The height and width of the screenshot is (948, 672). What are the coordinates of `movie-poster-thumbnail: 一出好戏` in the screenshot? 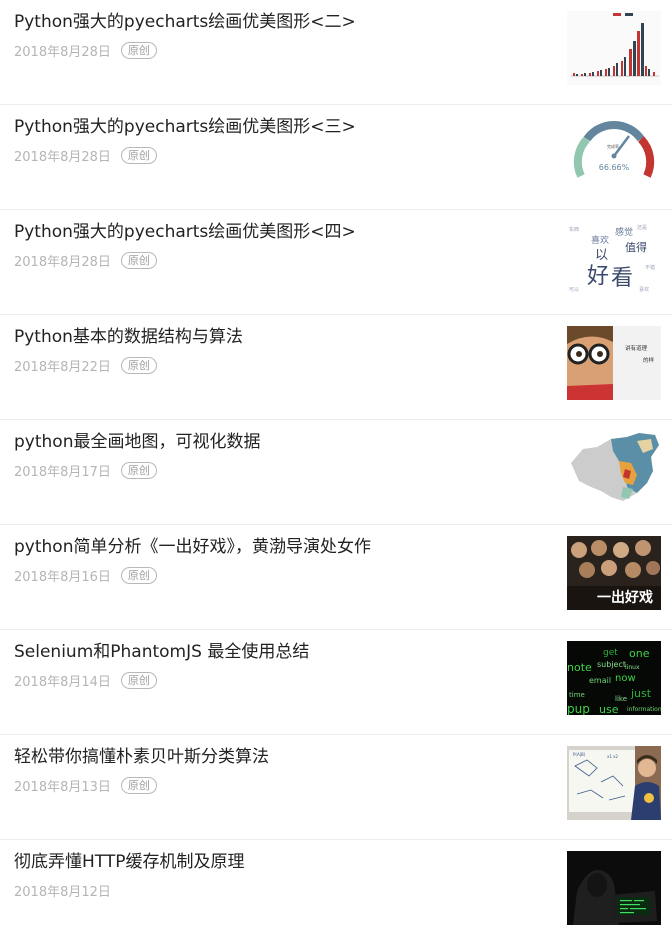 It's located at (614, 573).